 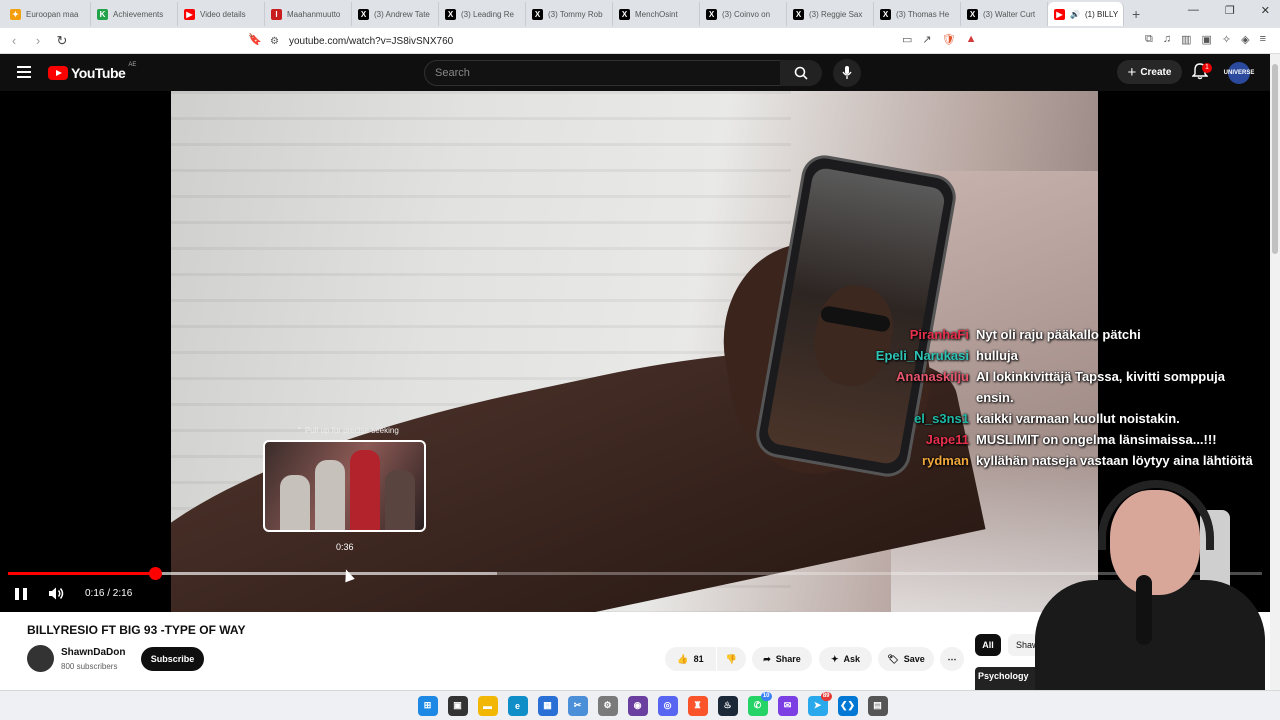 What do you see at coordinates (1149, 39) in the screenshot?
I see `extensions-icon: ⧉` at bounding box center [1149, 39].